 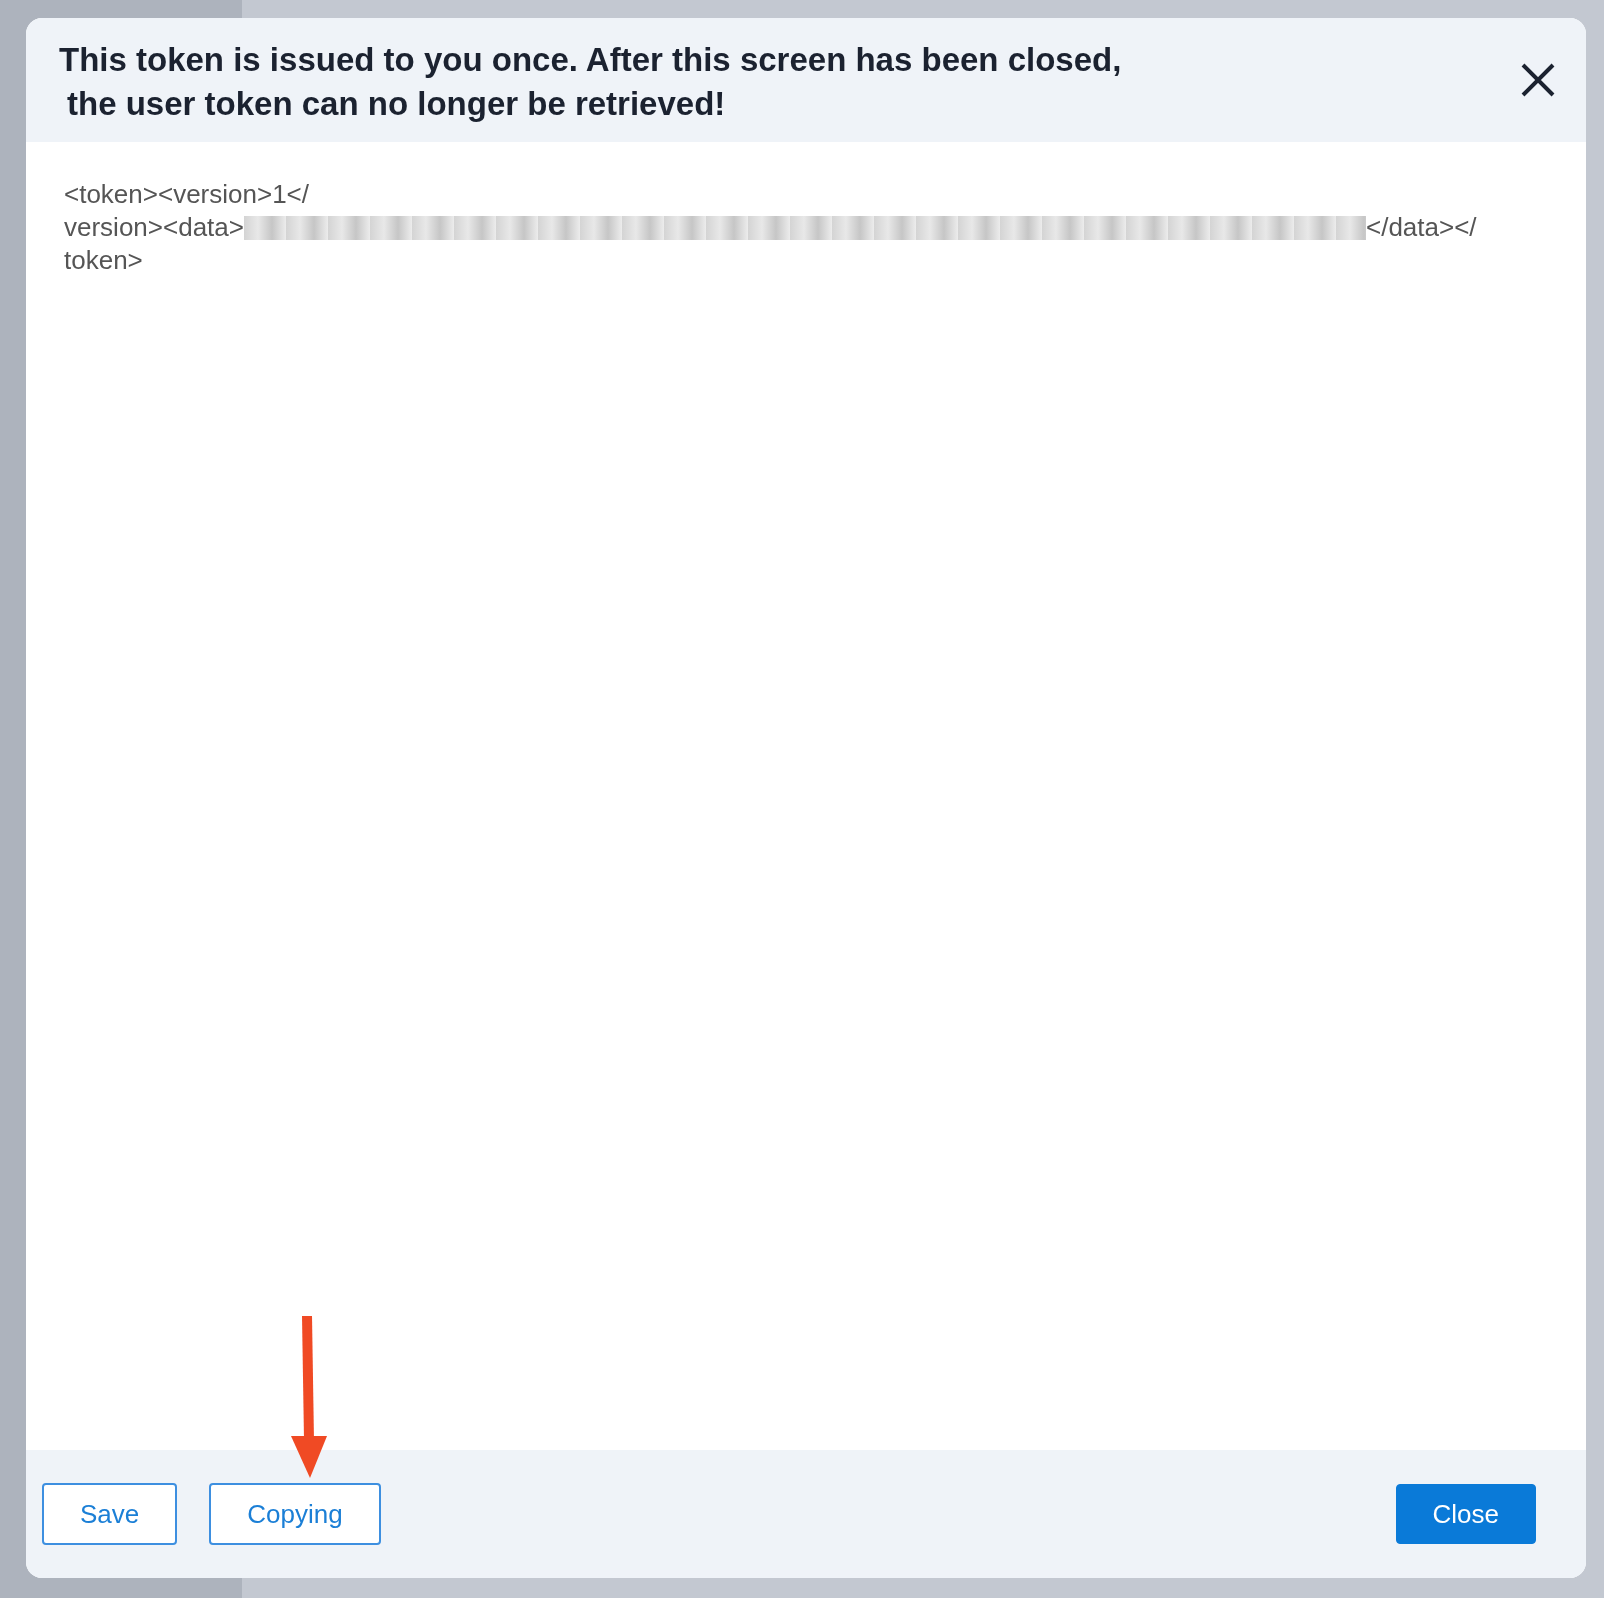 What do you see at coordinates (187, 194) in the screenshot?
I see `token-text: <token><version>1</` at bounding box center [187, 194].